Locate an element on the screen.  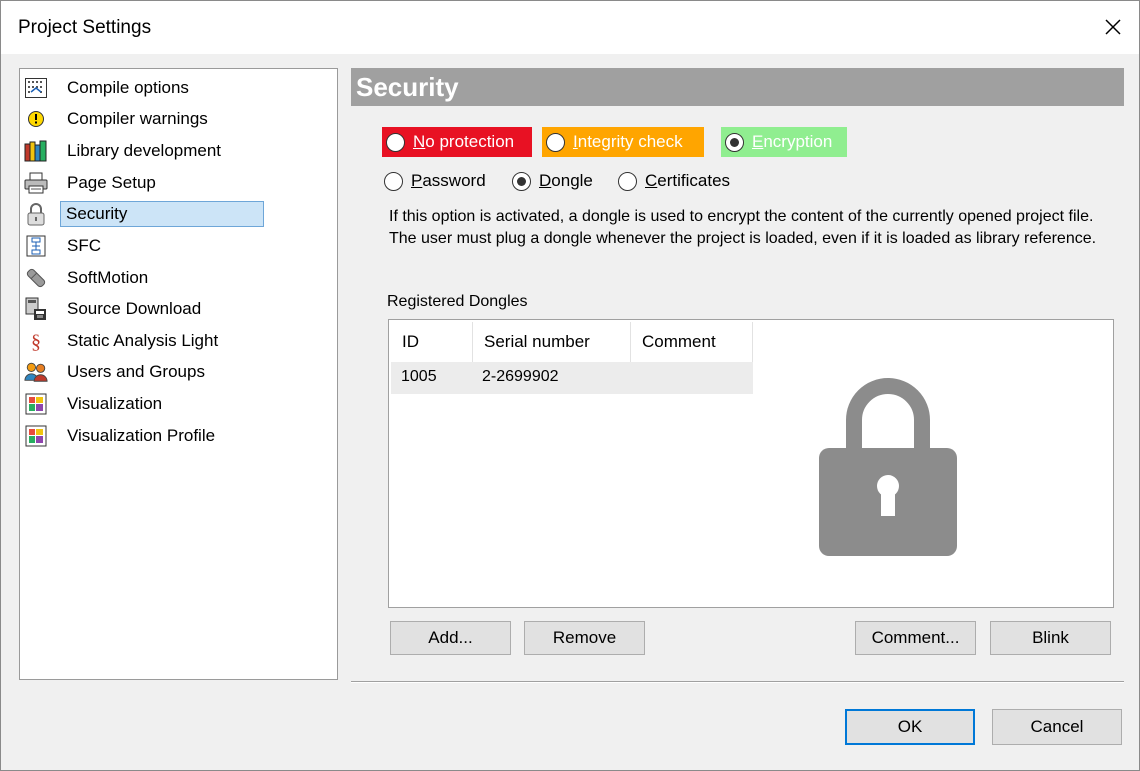
tree-item-label: Static Analysis Light is located at coordinates (143, 340).